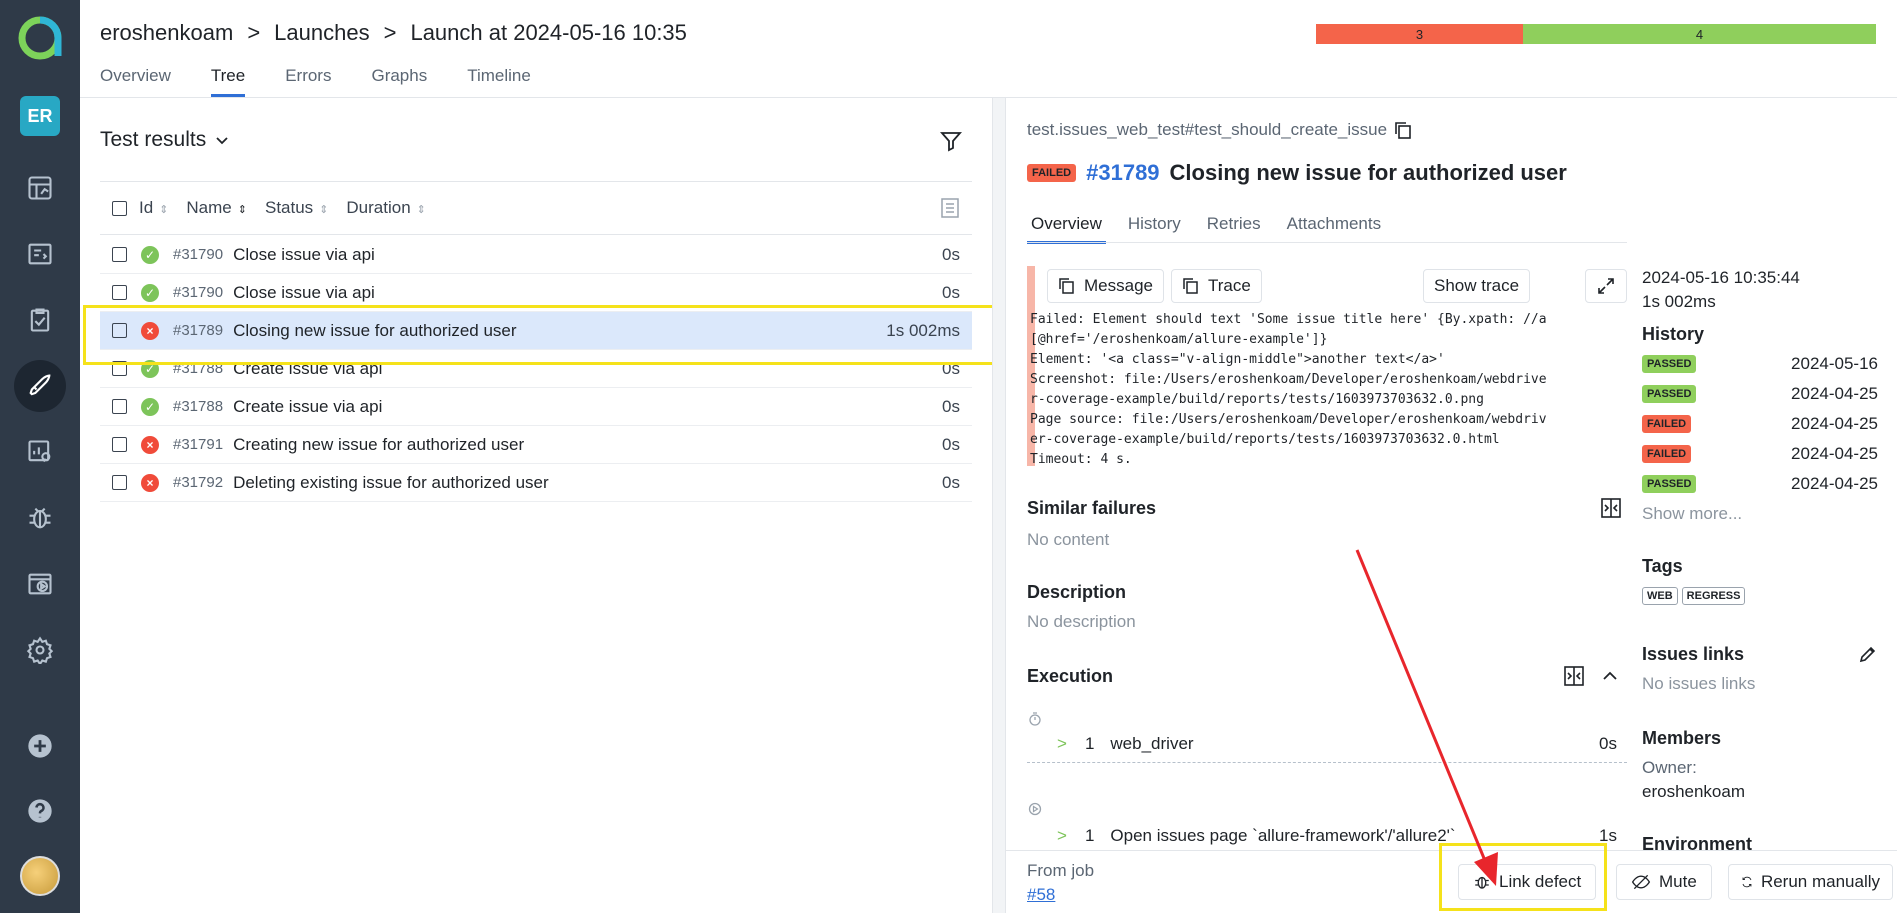 This screenshot has height=913, width=1897. I want to click on annotation-arrow-icon, so click(1426, 717).